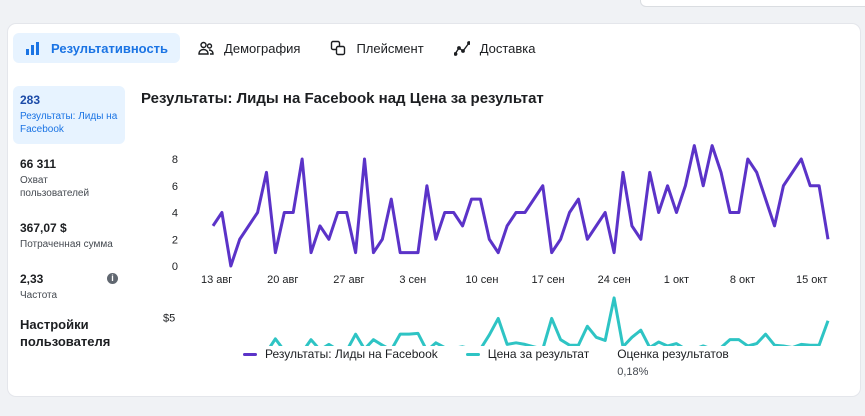 Image resolution: width=865 pixels, height=416 pixels. What do you see at coordinates (262, 48) in the screenshot?
I see `tab-label: Демография` at bounding box center [262, 48].